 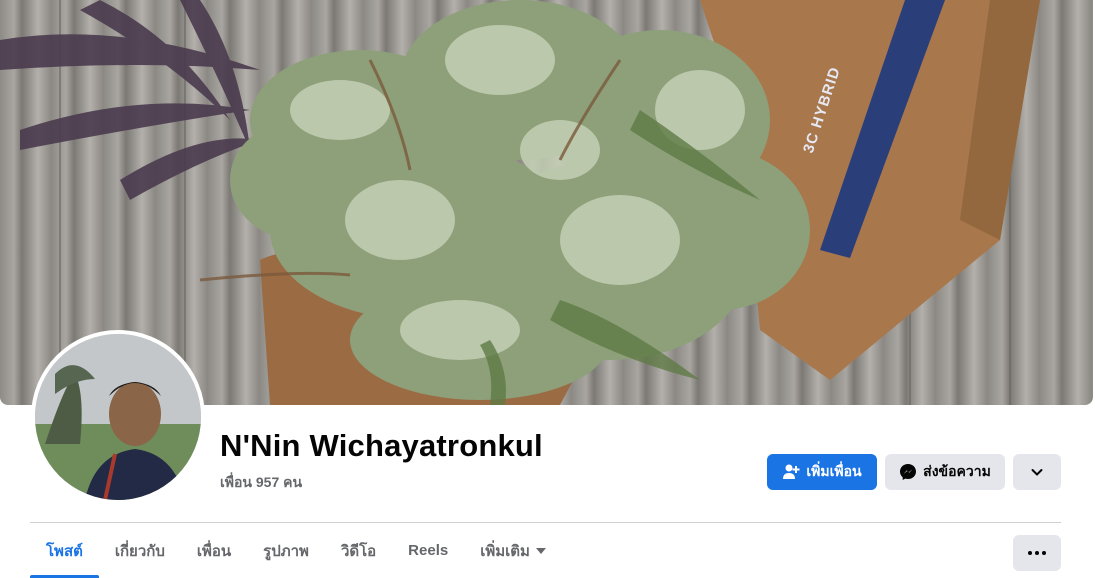 What do you see at coordinates (505, 551) in the screenshot?
I see `tab-label: เพิ่มเติม` at bounding box center [505, 551].